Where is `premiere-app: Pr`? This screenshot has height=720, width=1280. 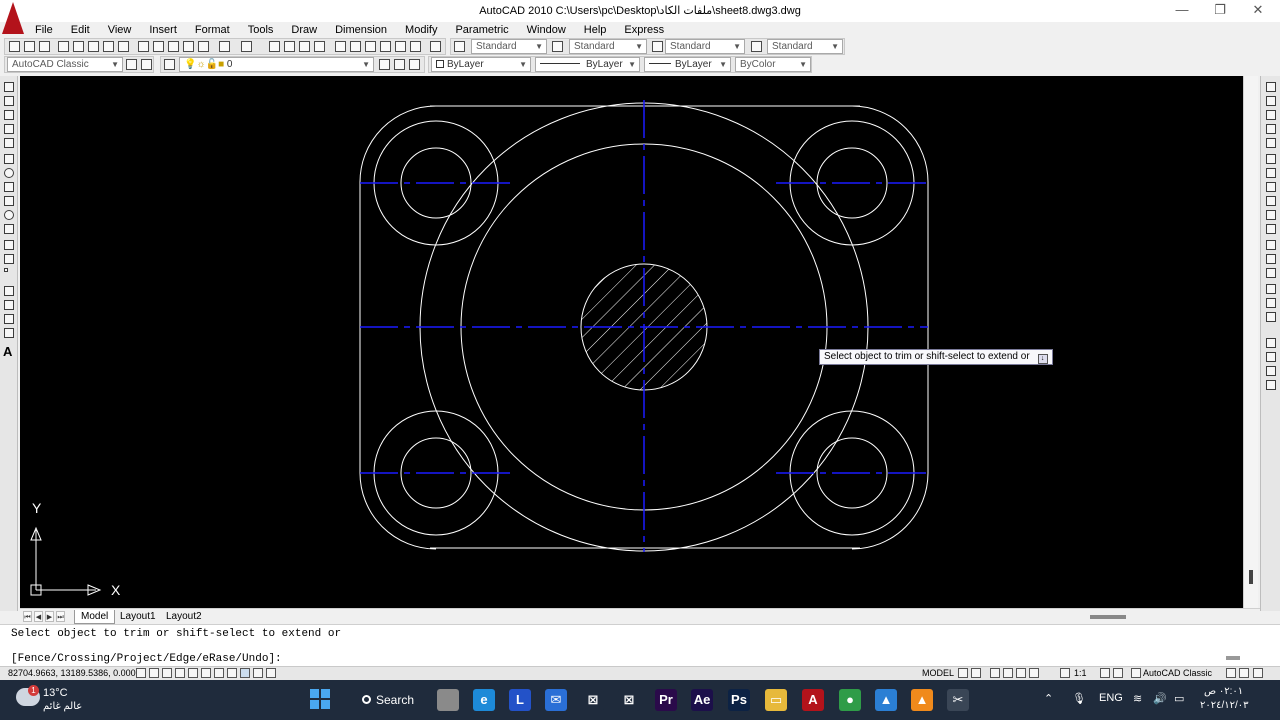 premiere-app: Pr is located at coordinates (666, 700).